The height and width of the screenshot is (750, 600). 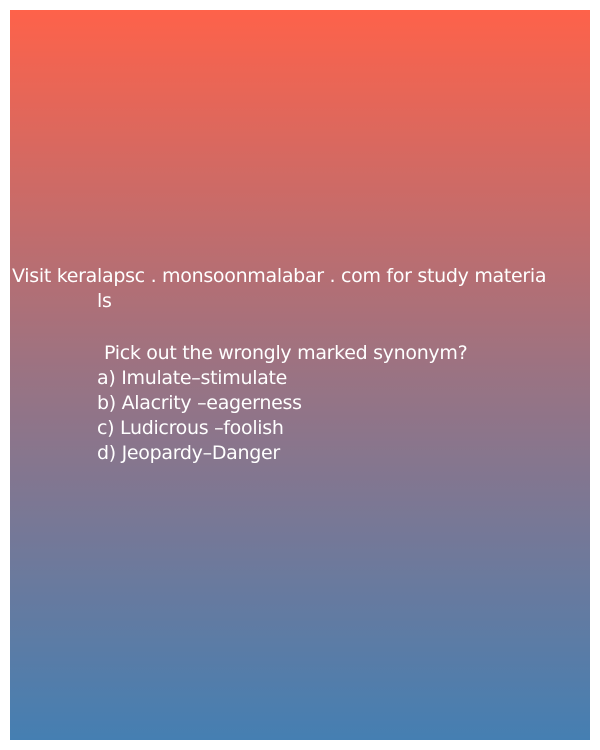 I want to click on option-c: c) Ludicrous –foolish, so click(x=190, y=428).